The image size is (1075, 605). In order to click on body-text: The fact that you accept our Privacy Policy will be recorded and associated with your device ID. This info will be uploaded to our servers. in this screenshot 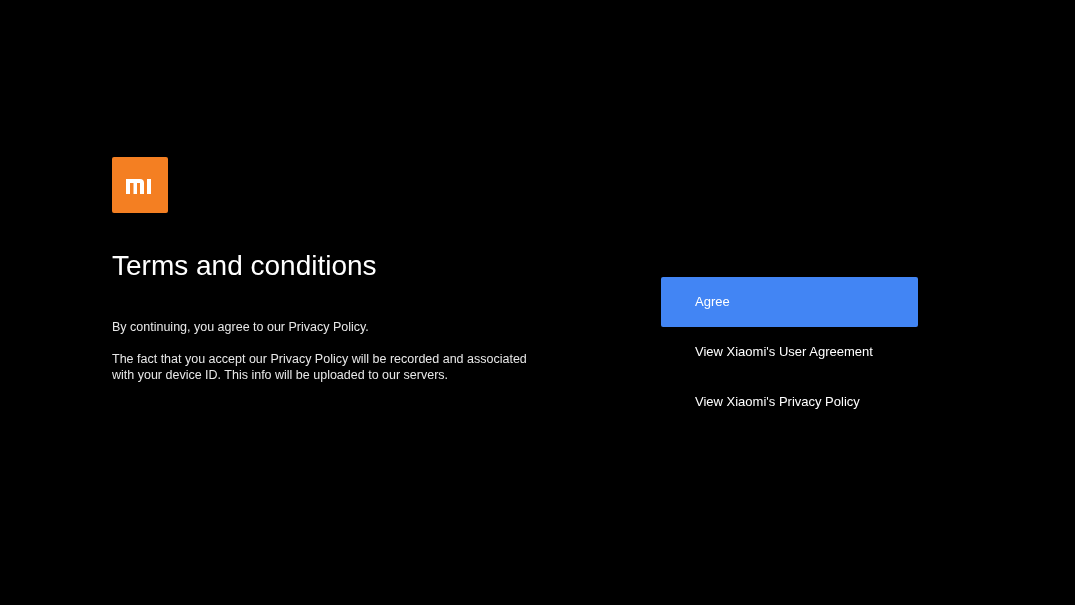, I will do `click(320, 367)`.